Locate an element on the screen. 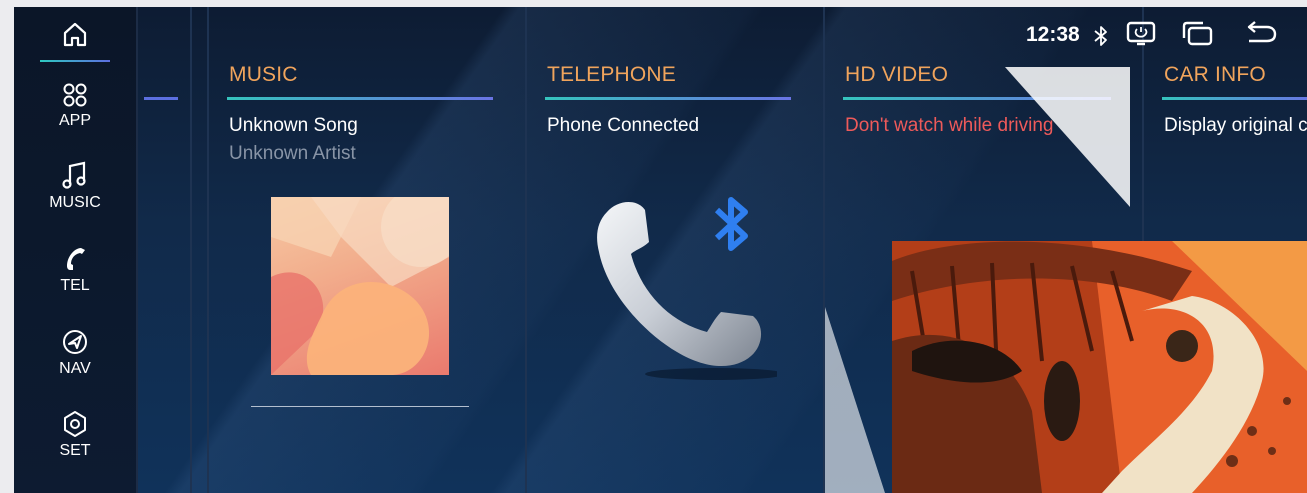 This screenshot has height=493, width=1307. navigation-icon is located at coordinates (75, 340).